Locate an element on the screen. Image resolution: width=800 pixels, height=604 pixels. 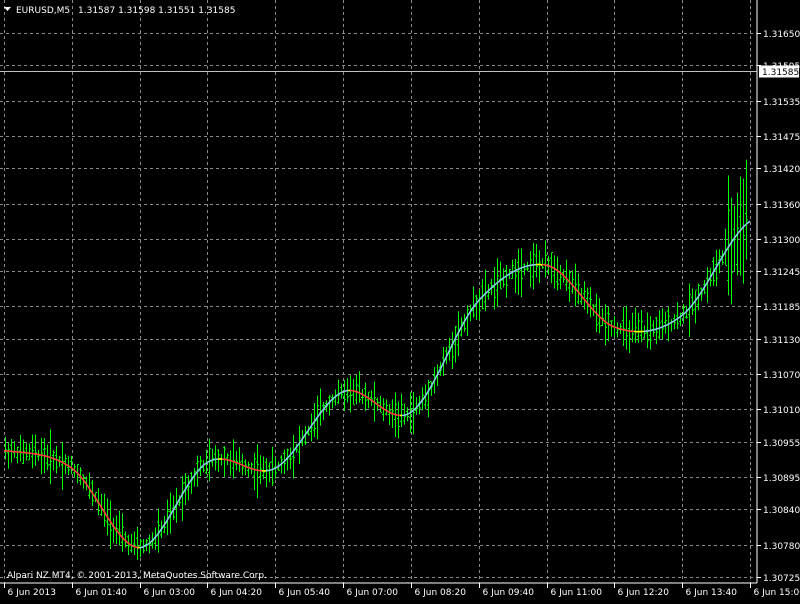
y-tick-label: 1.31185 is located at coordinates (781, 308).